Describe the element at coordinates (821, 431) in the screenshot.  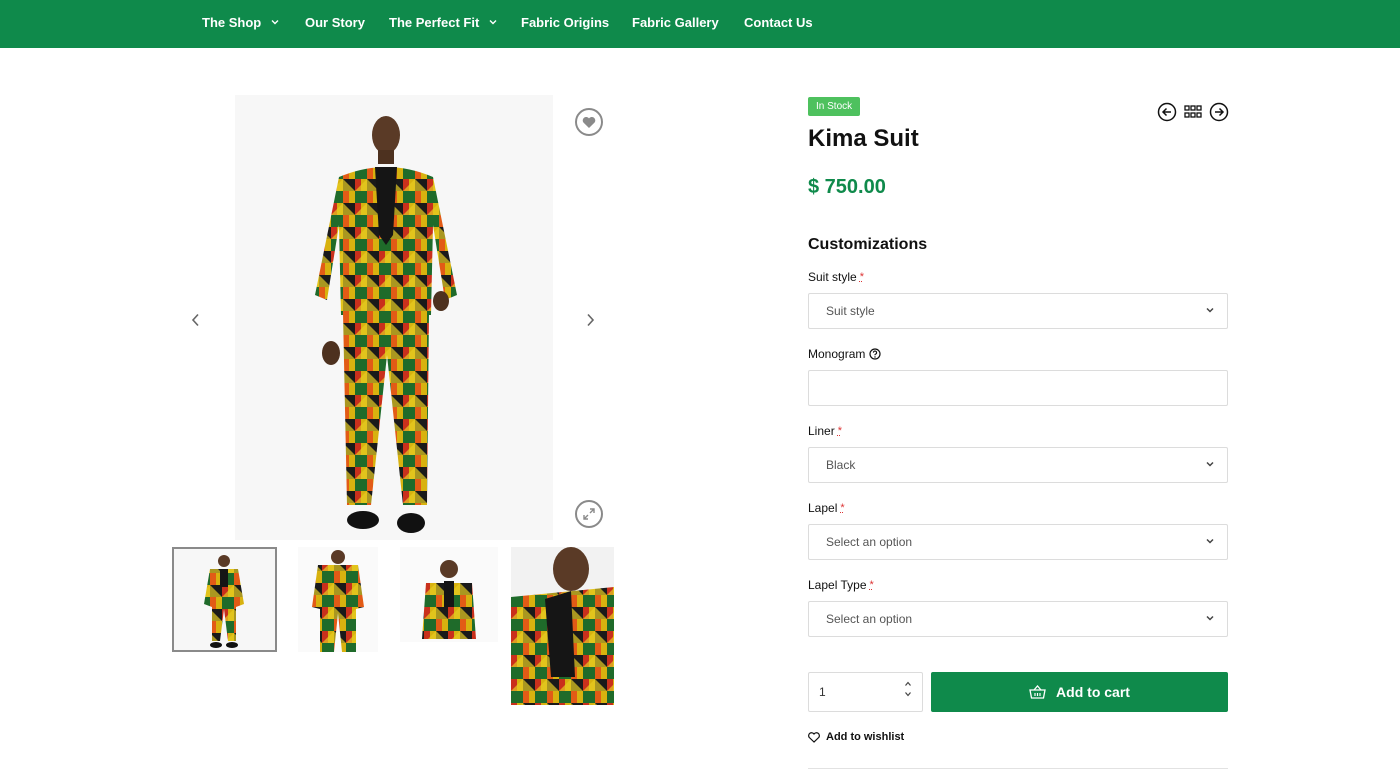
I see `liner-label-text: Liner` at that location.